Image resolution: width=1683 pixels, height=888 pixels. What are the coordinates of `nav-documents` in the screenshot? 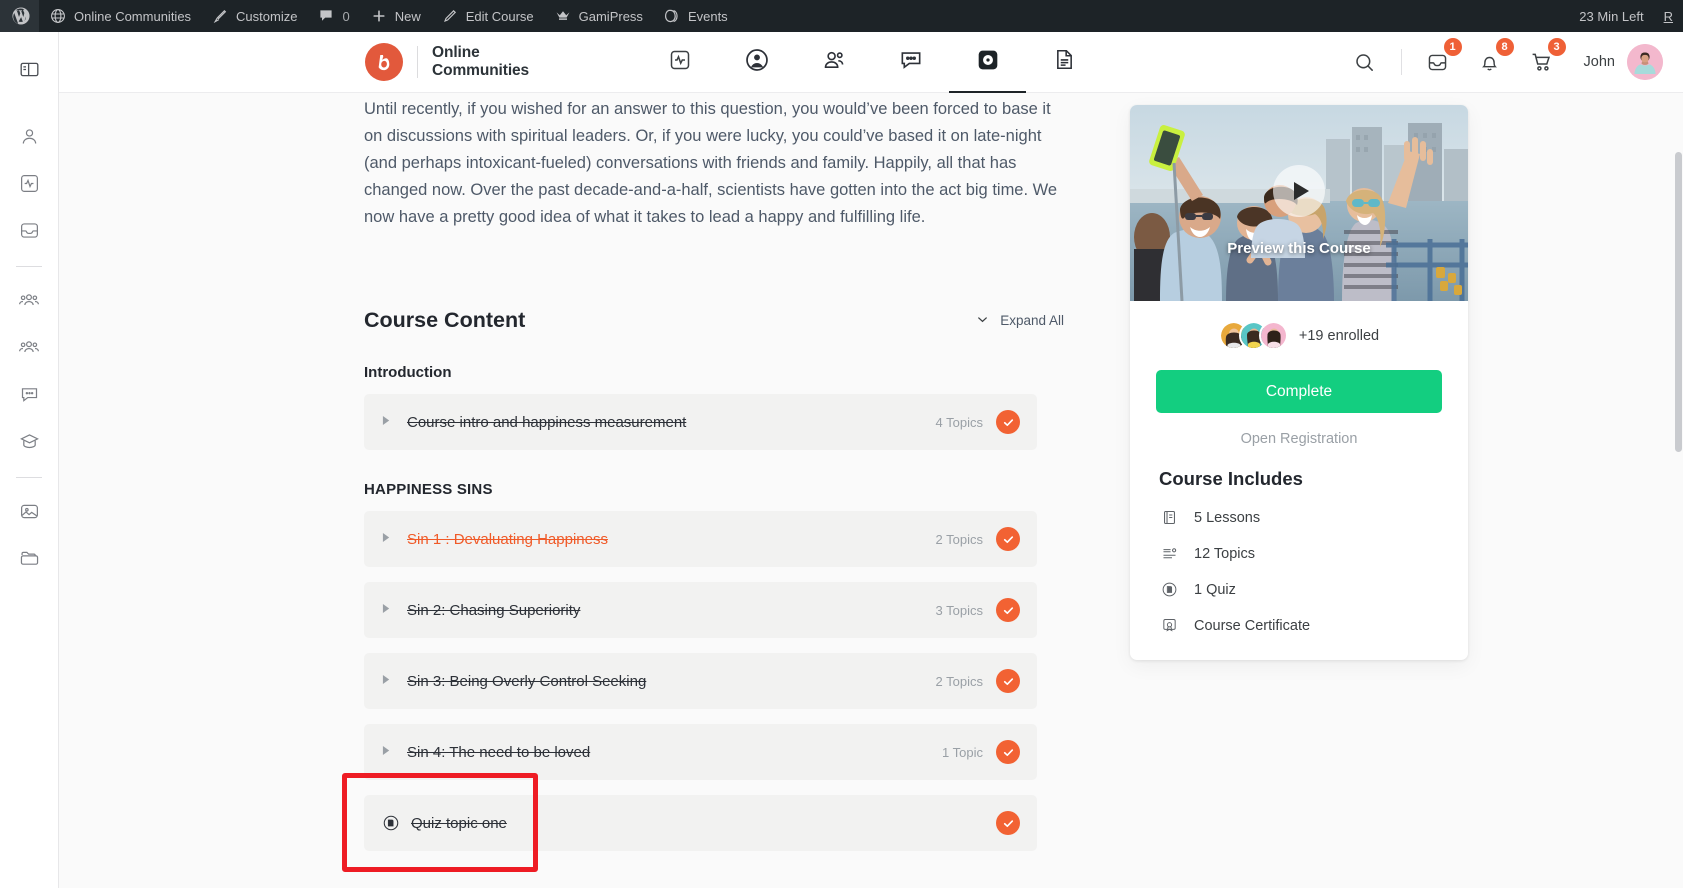 It's located at (1064, 62).